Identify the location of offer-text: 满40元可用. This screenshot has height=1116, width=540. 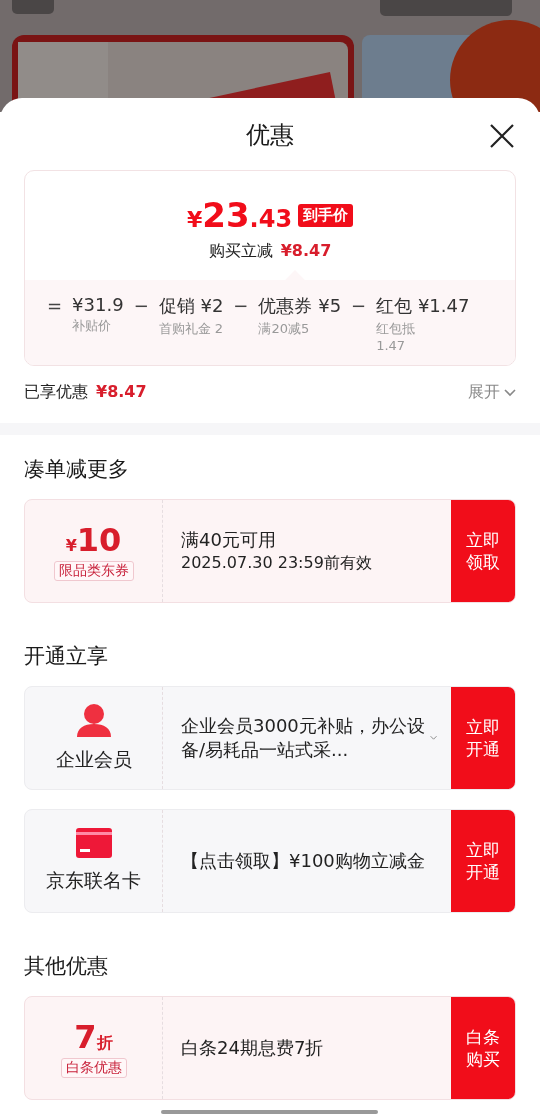
(229, 540).